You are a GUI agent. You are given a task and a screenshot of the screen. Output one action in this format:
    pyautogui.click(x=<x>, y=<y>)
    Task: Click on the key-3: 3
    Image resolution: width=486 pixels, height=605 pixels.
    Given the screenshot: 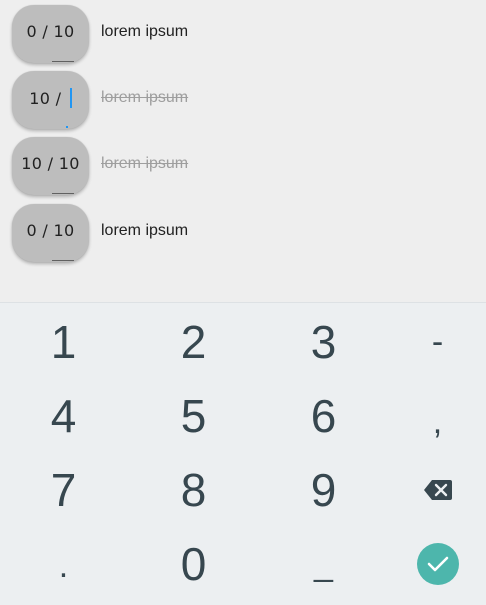 What is the action you would take?
    pyautogui.click(x=323, y=342)
    